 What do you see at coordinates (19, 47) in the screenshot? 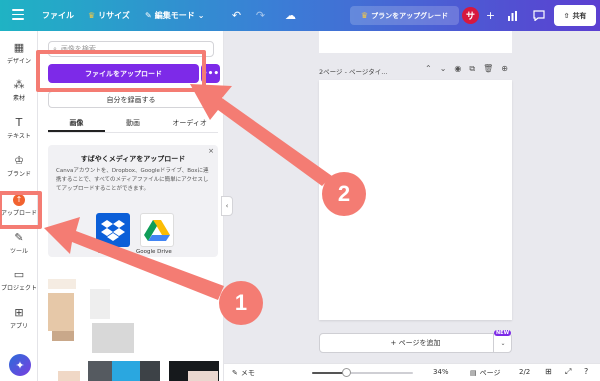
I see `design-icon: ▦` at bounding box center [19, 47].